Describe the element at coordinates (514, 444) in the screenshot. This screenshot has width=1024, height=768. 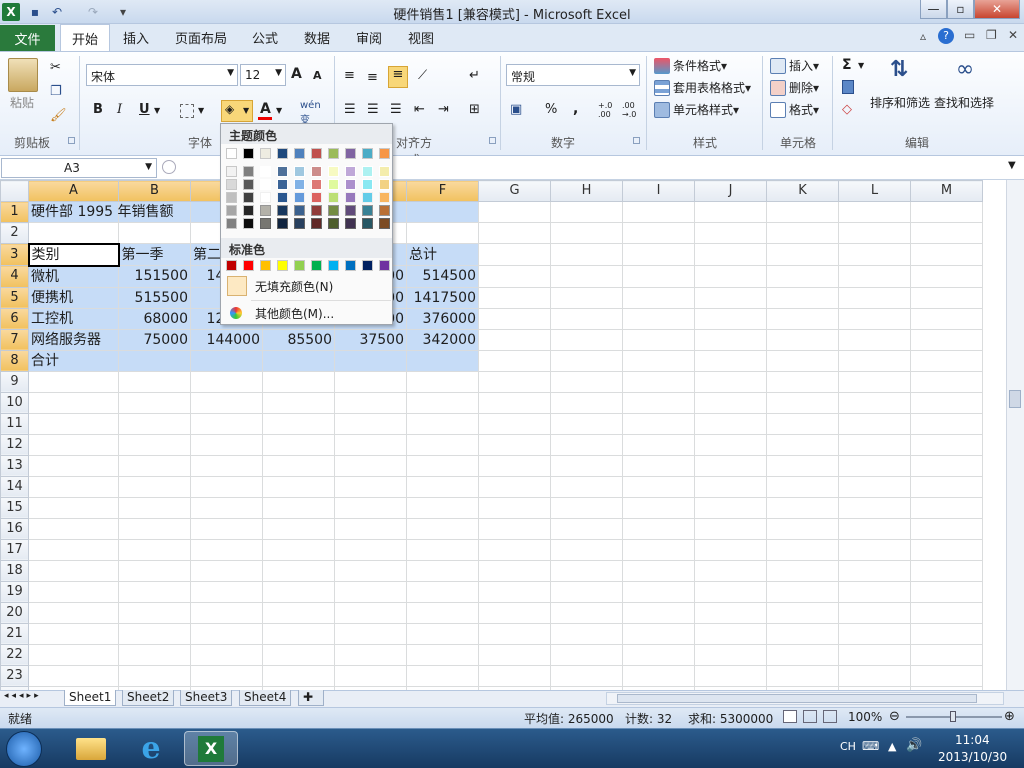
I see `cell-g12` at that location.